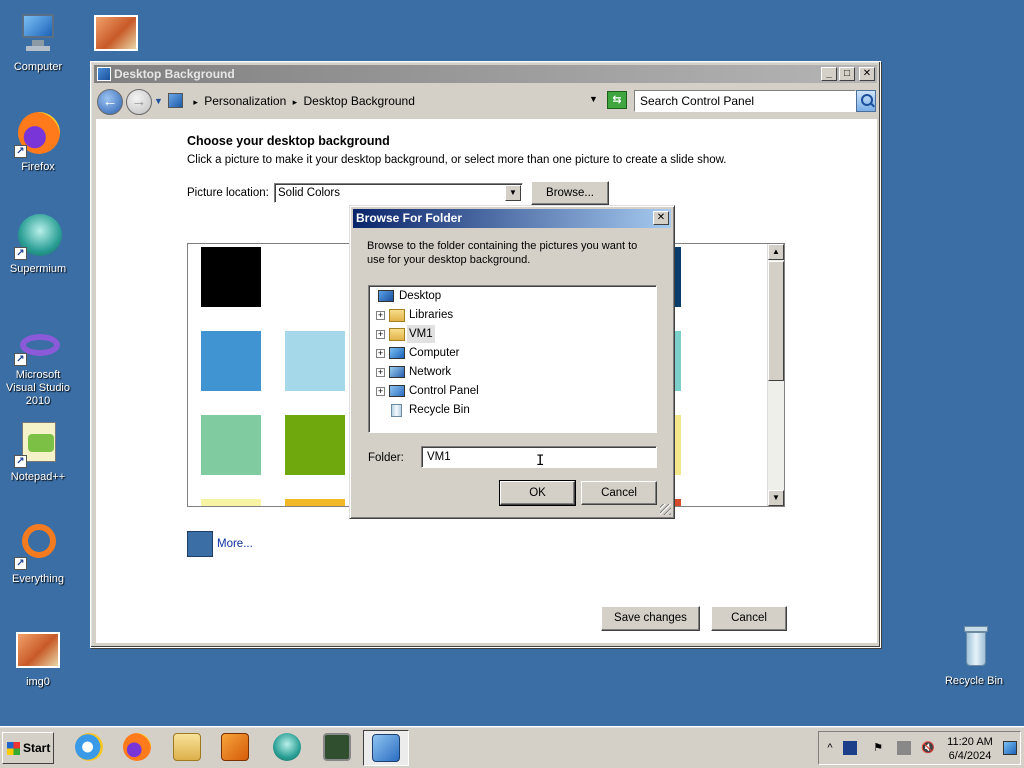 This screenshot has height=768, width=1024. Describe the element at coordinates (37, 388) in the screenshot. I see `desktop-icon-label: Microsoft Visual Studio 2010` at that location.